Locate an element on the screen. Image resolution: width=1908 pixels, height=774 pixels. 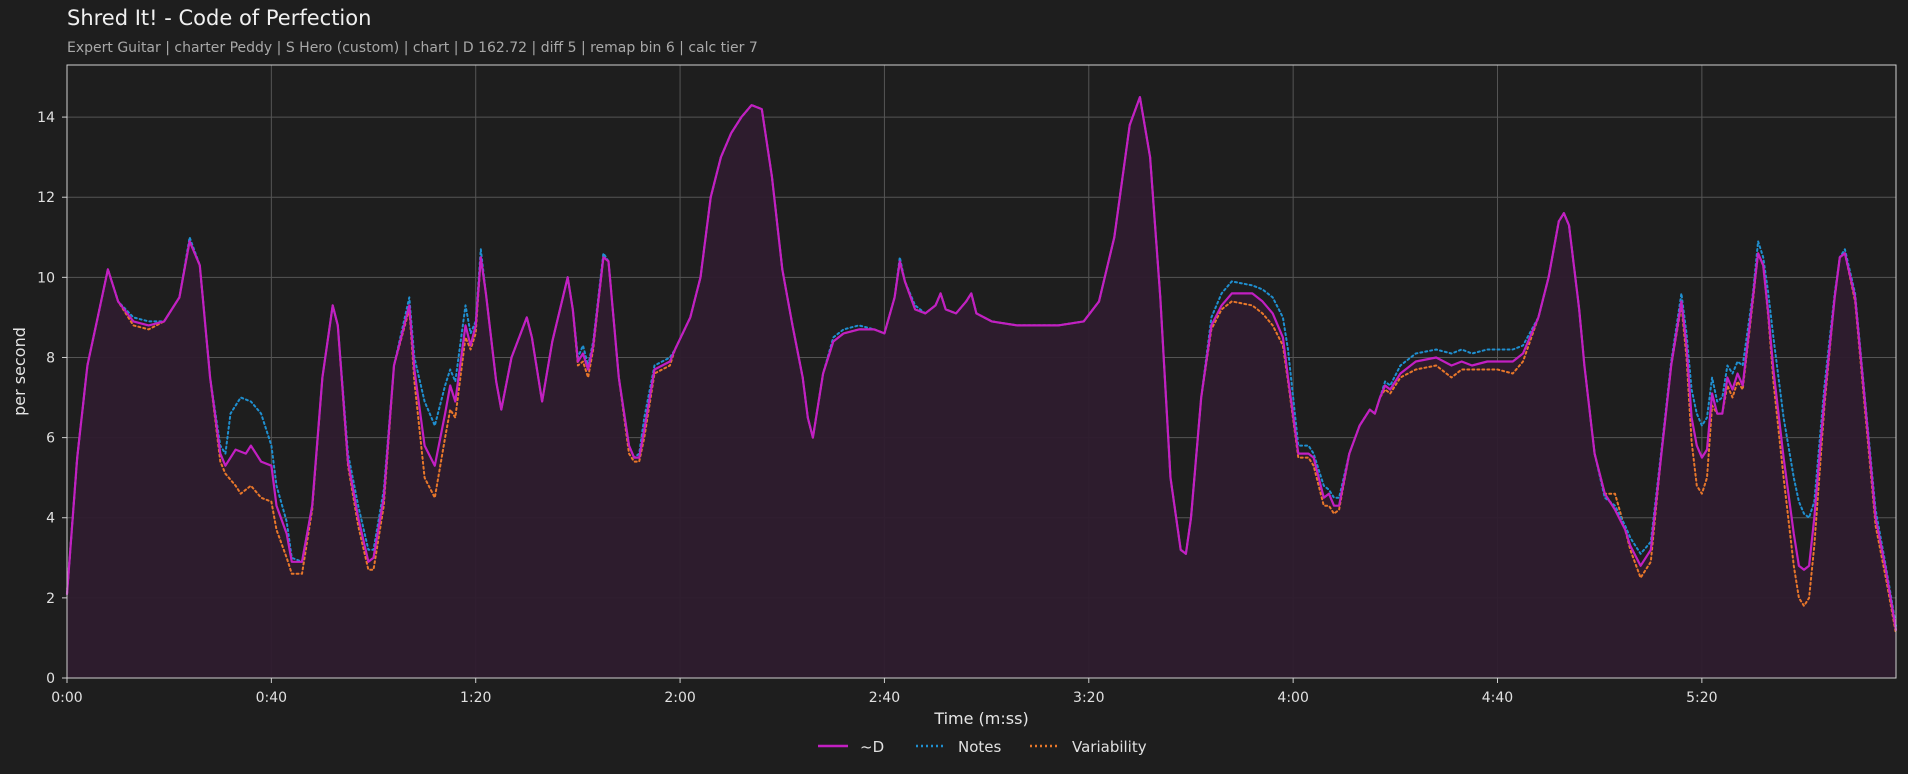
y-tick-label: 10 is located at coordinates (46, 278).